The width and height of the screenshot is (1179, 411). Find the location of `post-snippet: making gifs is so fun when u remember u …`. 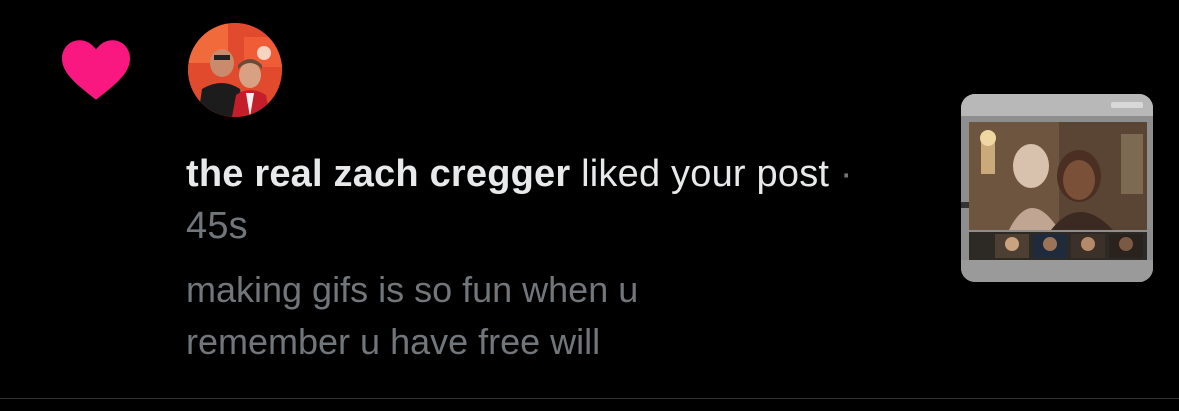

post-snippet: making gifs is so fun when u remember u … is located at coordinates (476, 316).